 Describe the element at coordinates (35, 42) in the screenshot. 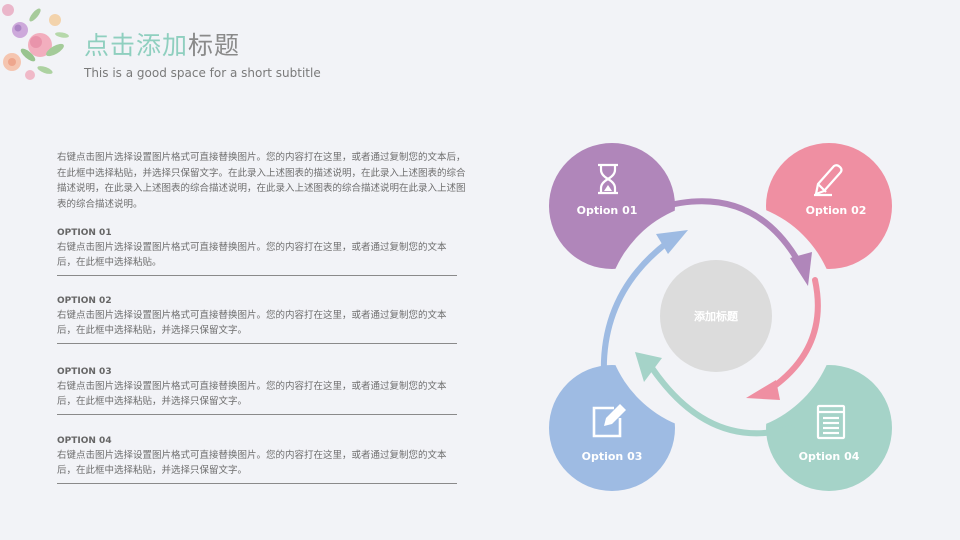

I see `floral-decoration` at that location.